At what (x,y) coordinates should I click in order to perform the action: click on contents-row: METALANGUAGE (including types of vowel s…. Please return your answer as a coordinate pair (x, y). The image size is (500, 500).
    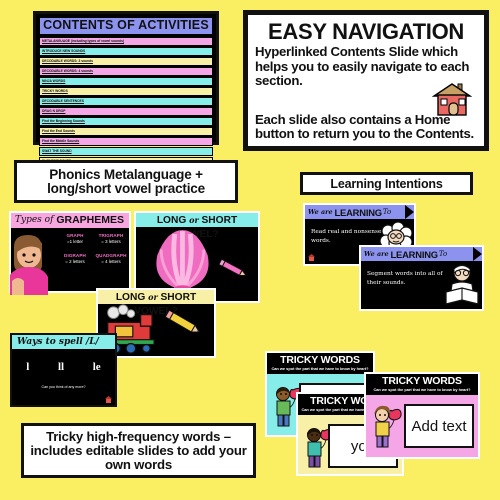
    Looking at the image, I should click on (126, 42).